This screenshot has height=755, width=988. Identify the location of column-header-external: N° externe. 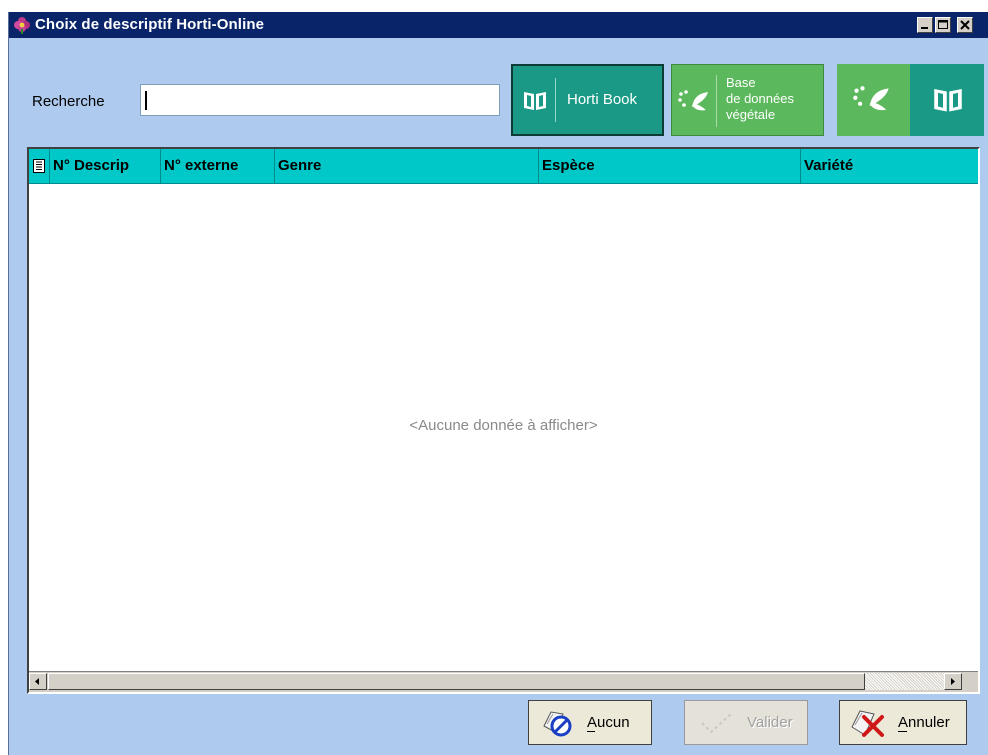
(218, 166).